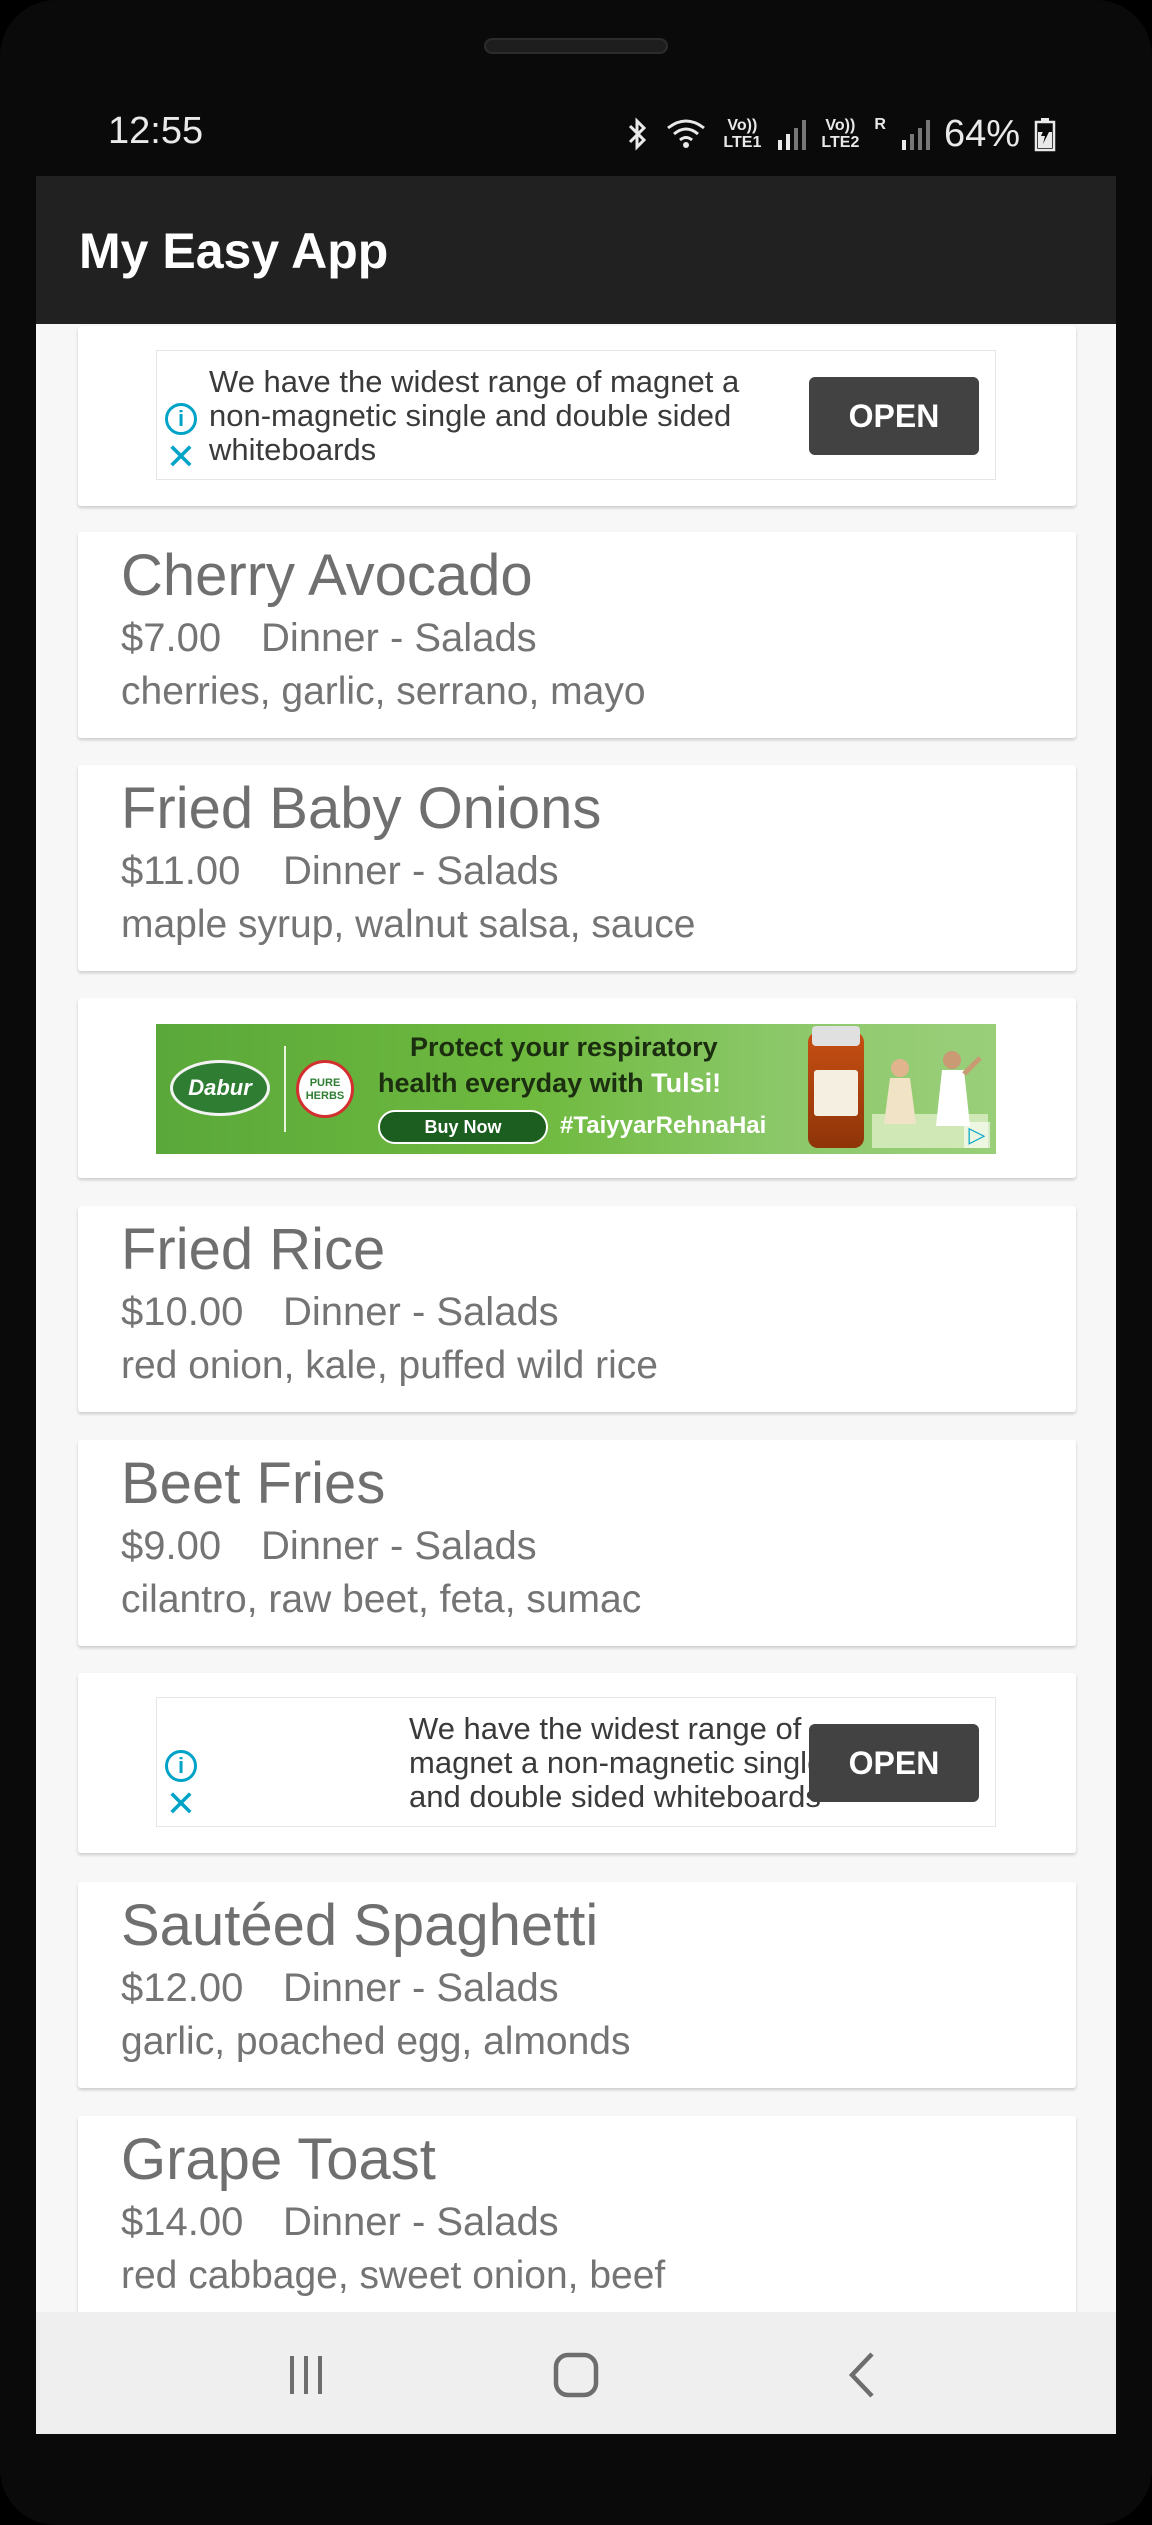 The height and width of the screenshot is (2525, 1152). What do you see at coordinates (171, 1546) in the screenshot?
I see `menu-item-price: $9.00` at bounding box center [171, 1546].